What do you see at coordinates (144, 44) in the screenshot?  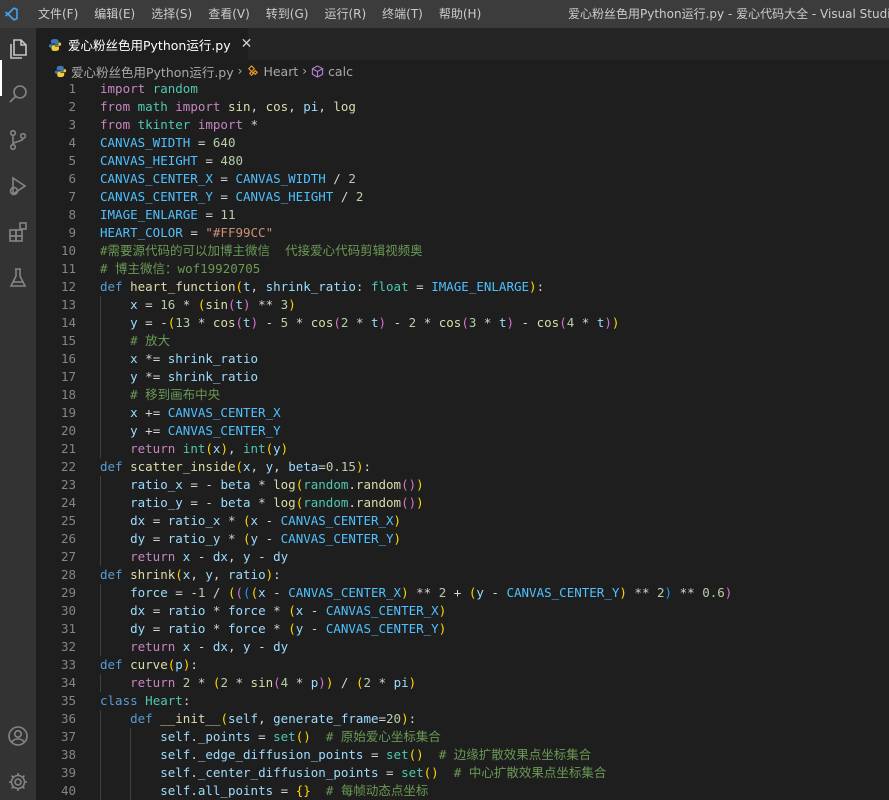 I see `tab-active-file: 爱心粉丝色用Python运行.py ✕` at bounding box center [144, 44].